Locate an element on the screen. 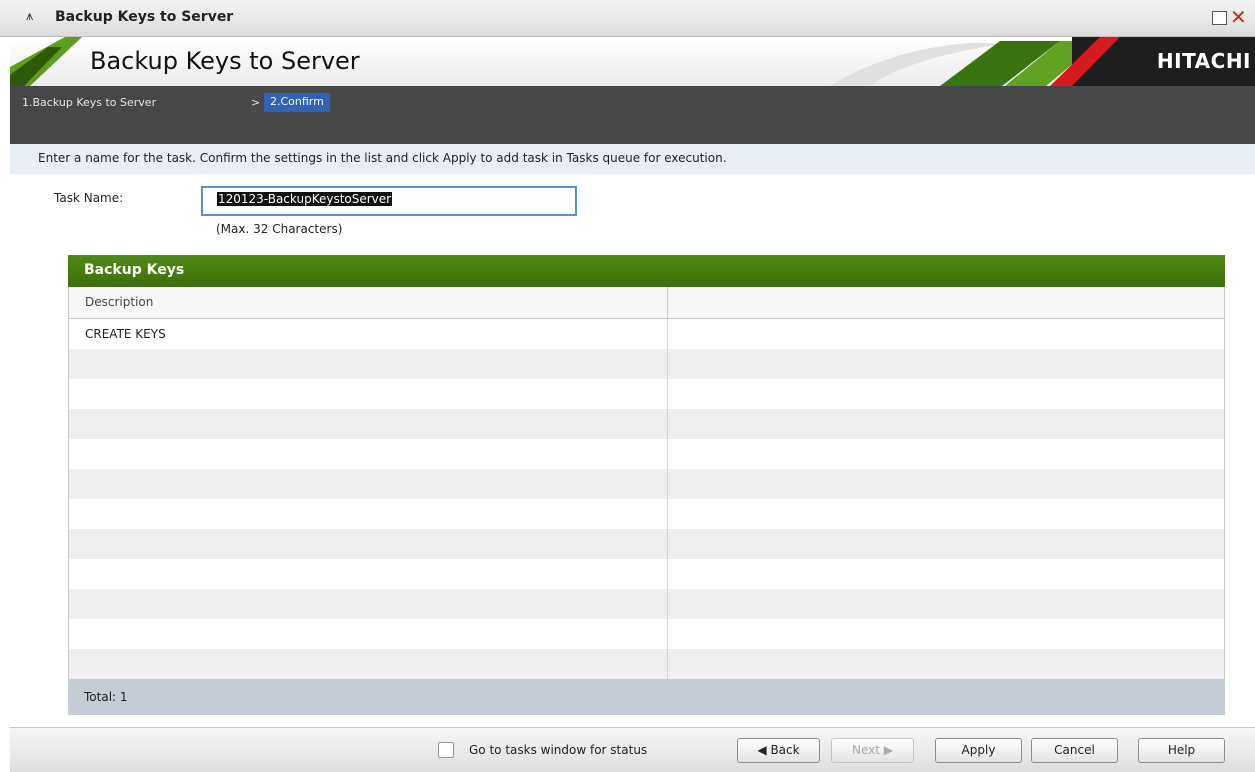  goto-tasks-checkbox is located at coordinates (446, 750).